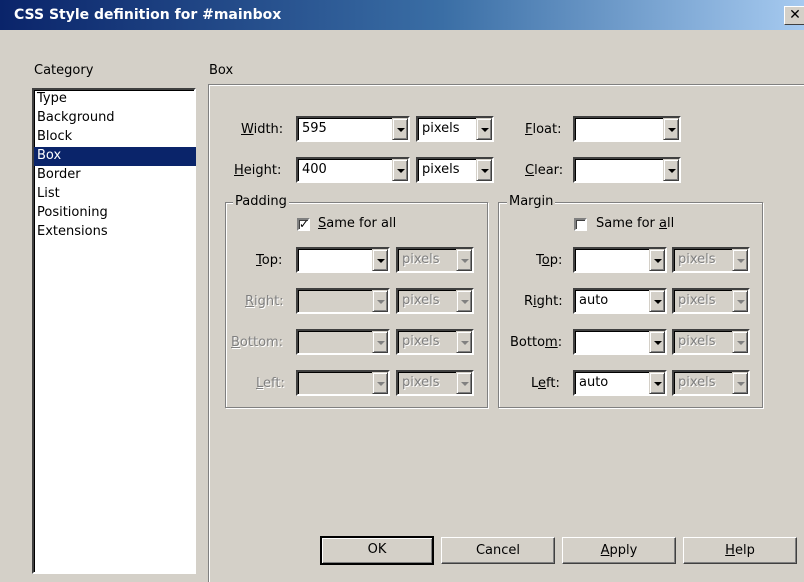 Image resolution: width=804 pixels, height=582 pixels. What do you see at coordinates (620, 383) in the screenshot?
I see `margin-left-input: auto` at bounding box center [620, 383].